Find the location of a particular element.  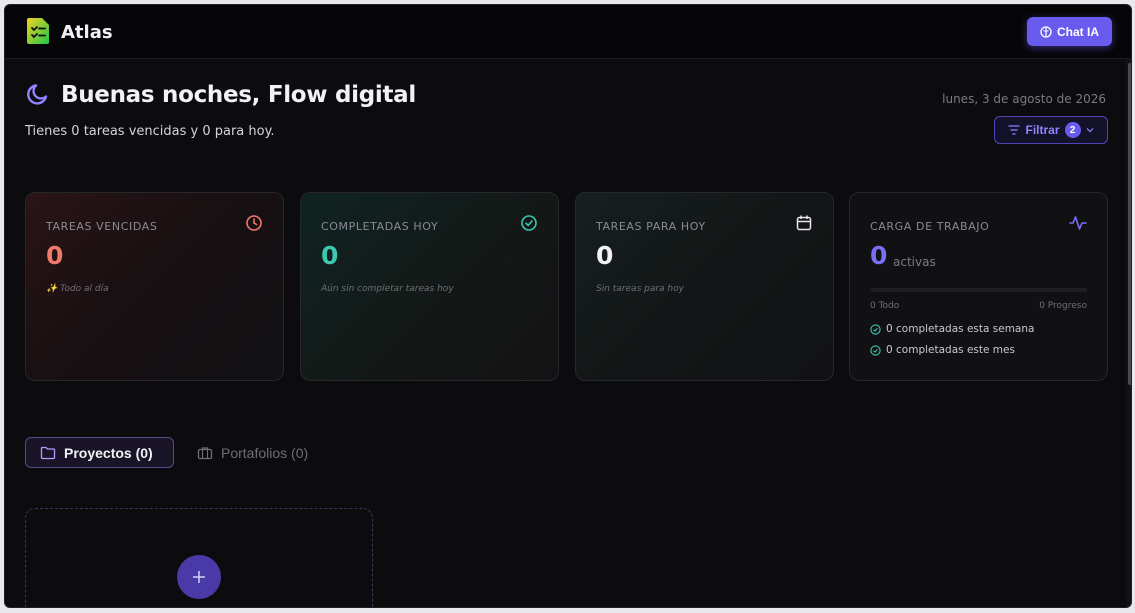

chevron-down-icon is located at coordinates (1089, 130).